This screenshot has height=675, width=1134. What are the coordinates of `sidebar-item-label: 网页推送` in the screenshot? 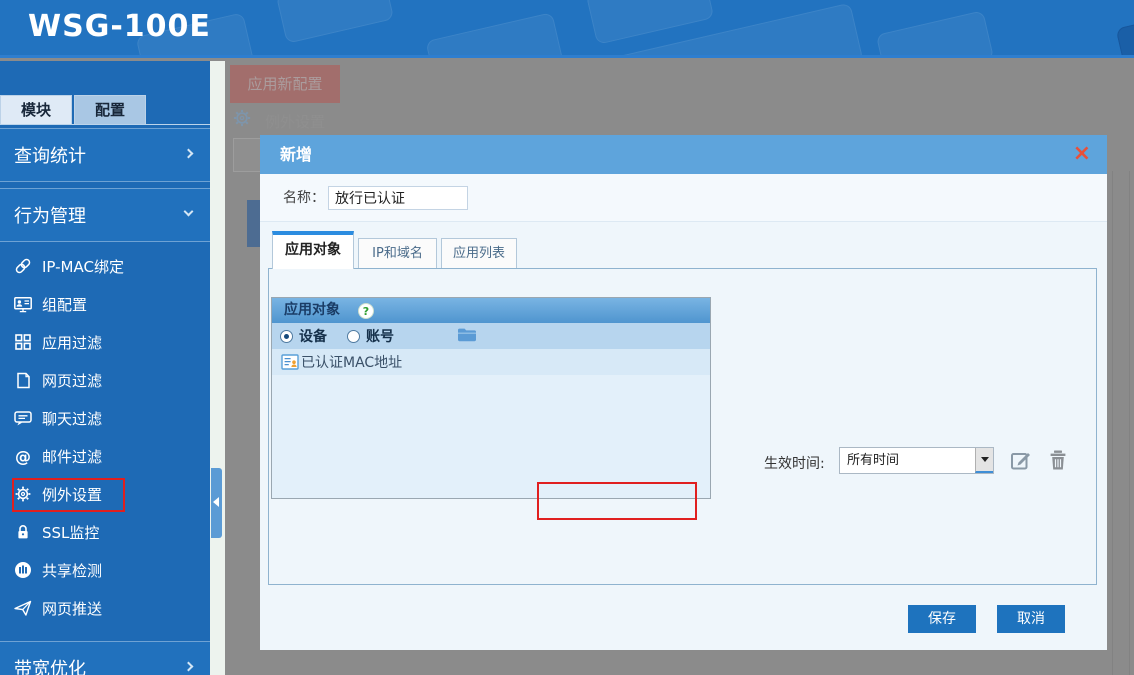 It's located at (72, 608).